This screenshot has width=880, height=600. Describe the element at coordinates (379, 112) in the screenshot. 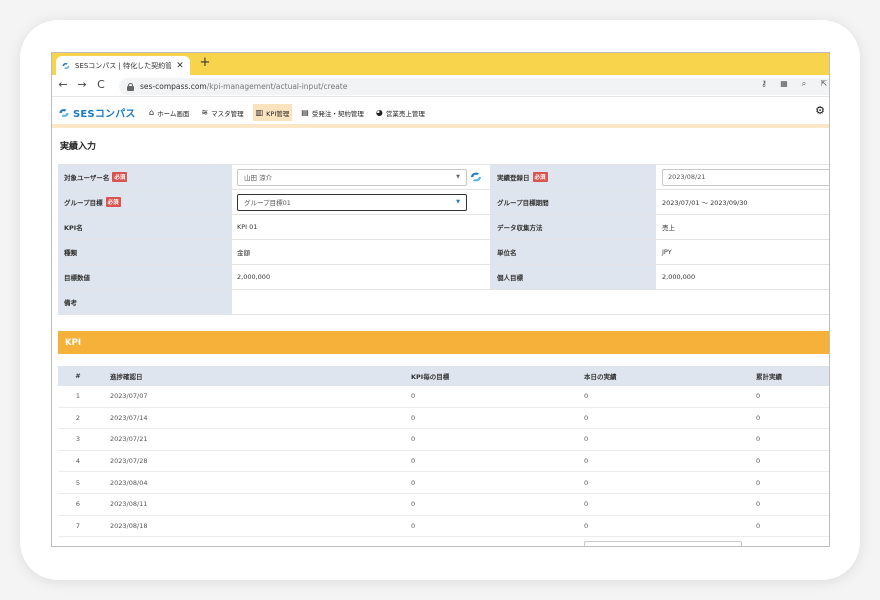

I see `pie-chart-icon: ◕` at that location.